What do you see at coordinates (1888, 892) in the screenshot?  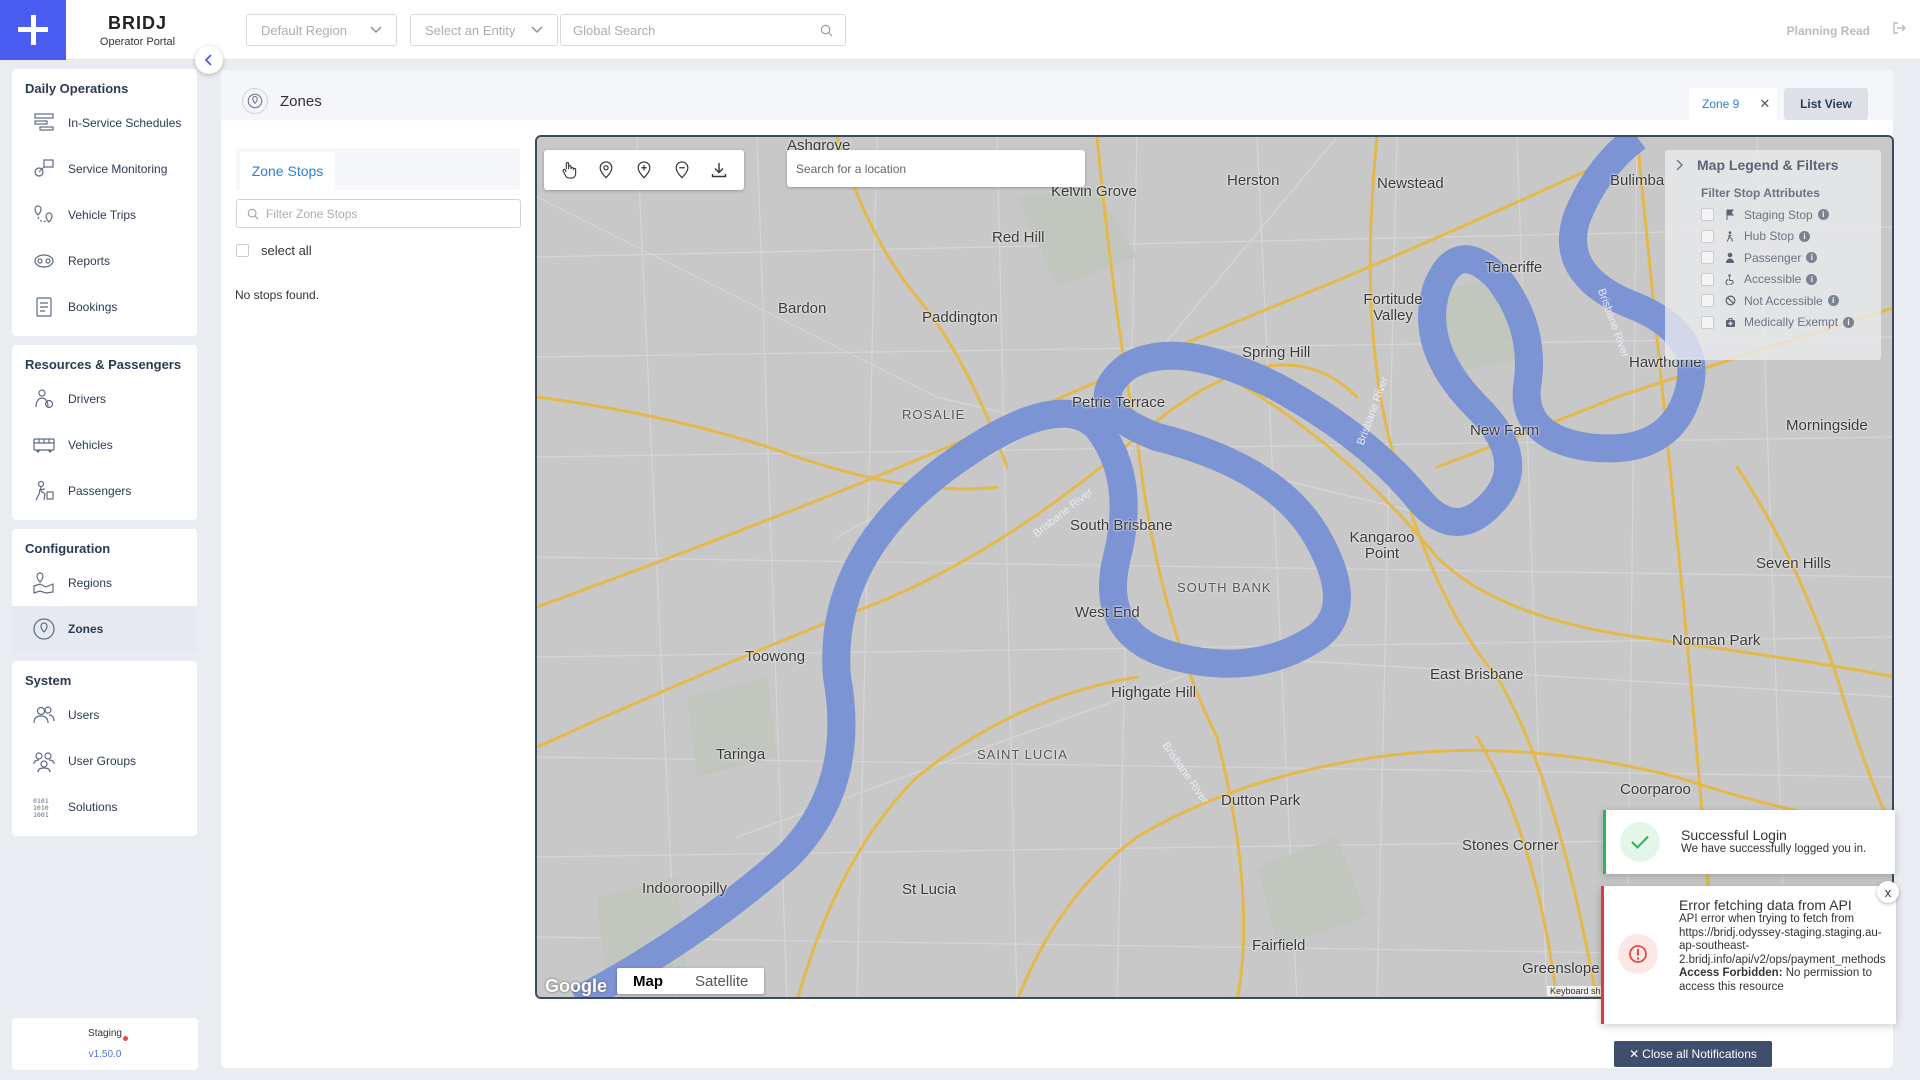 I see `notification-close-button: x` at bounding box center [1888, 892].